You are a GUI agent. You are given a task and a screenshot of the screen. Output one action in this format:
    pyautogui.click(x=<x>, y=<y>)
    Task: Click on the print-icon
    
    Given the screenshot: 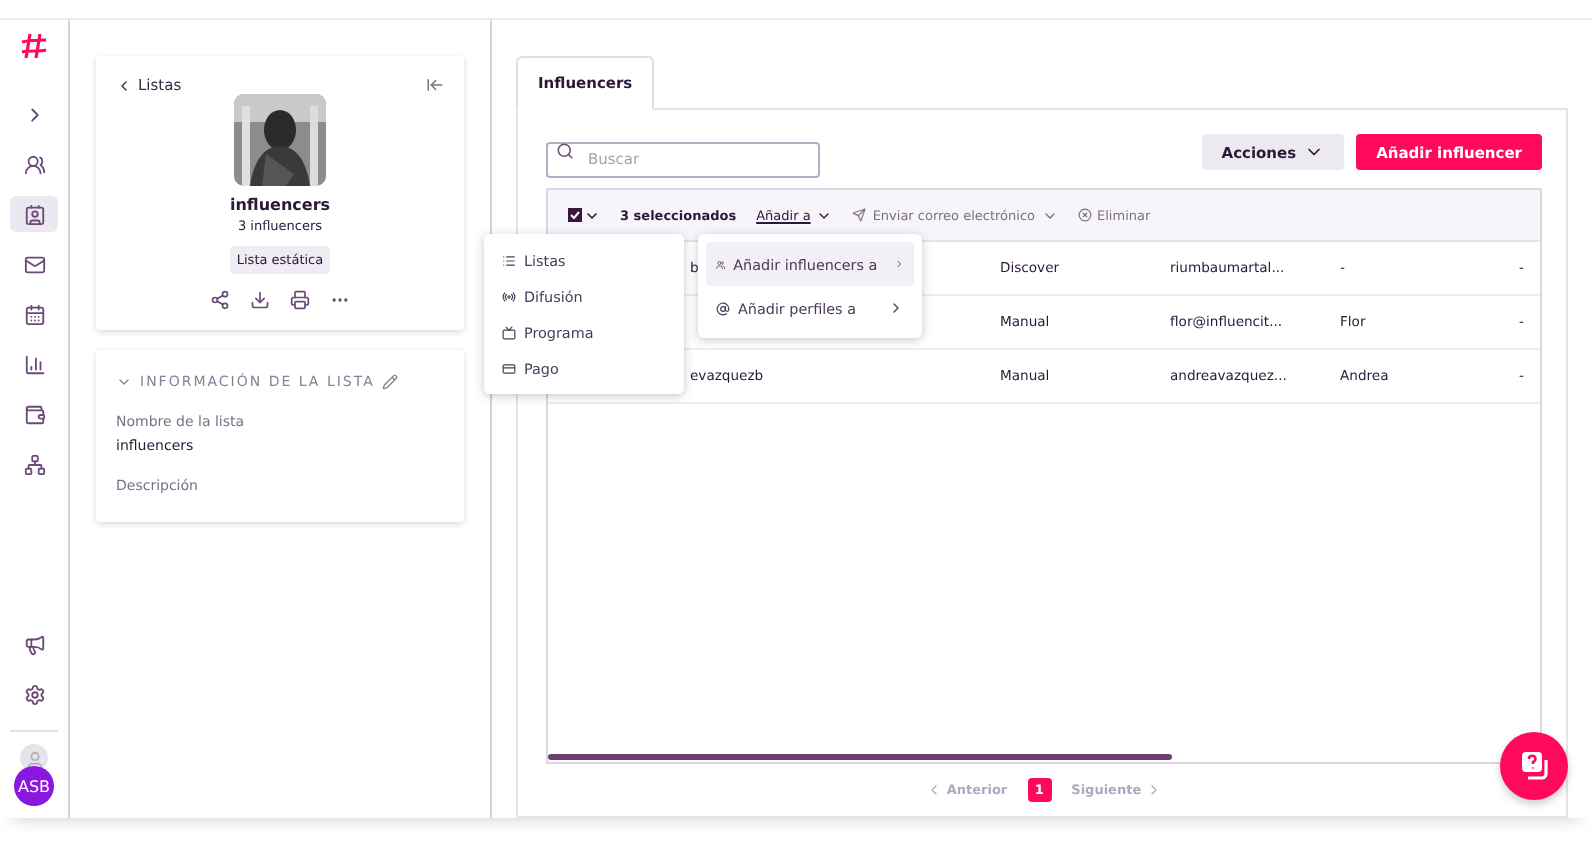 What is the action you would take?
    pyautogui.click(x=300, y=300)
    